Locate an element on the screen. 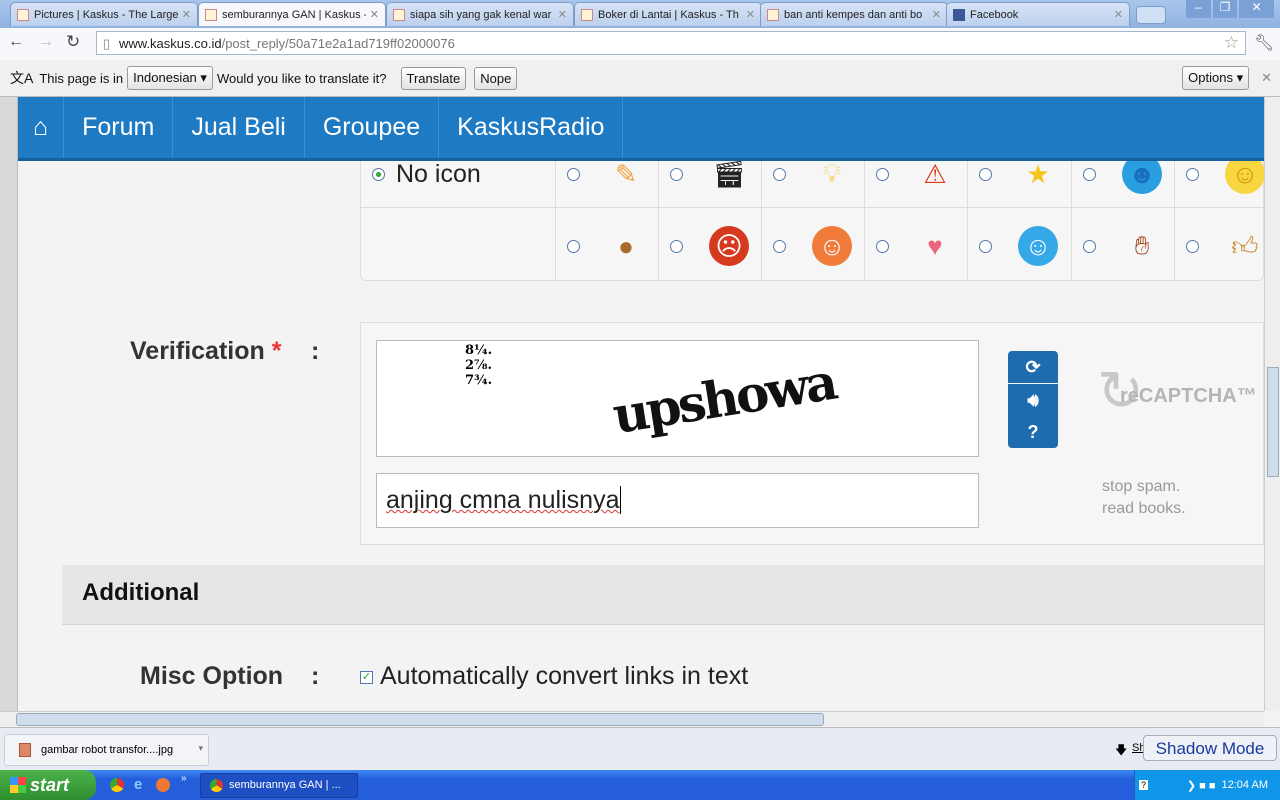 Image resolution: width=1280 pixels, height=800 pixels. home-button: ⌂ is located at coordinates (41, 127).